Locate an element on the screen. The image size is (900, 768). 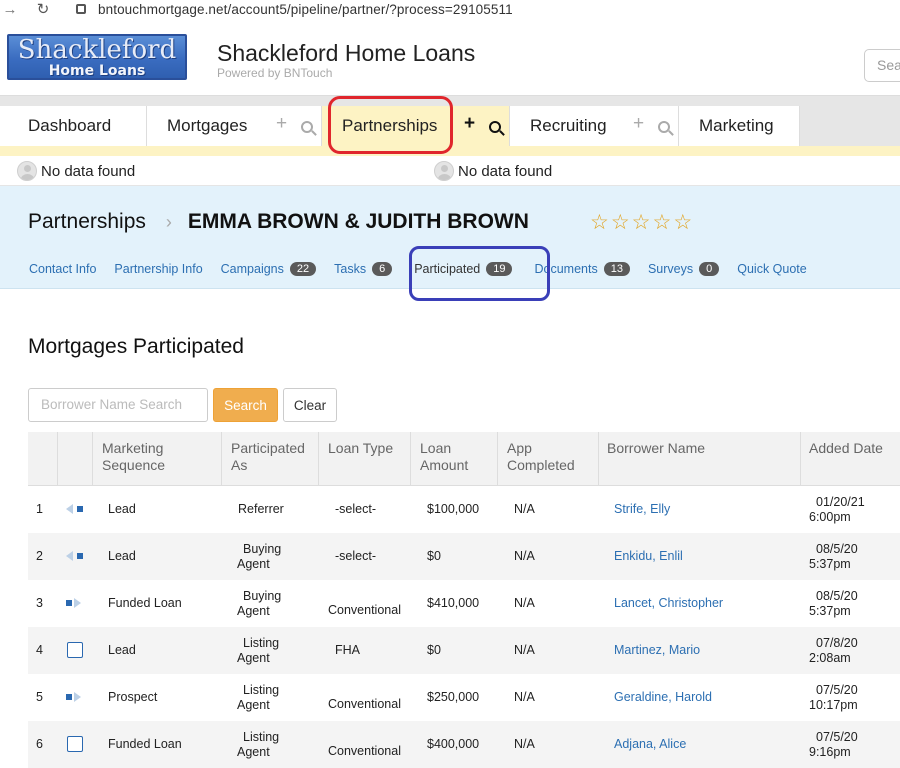
participated-as: Referrer is located at coordinates (261, 509).